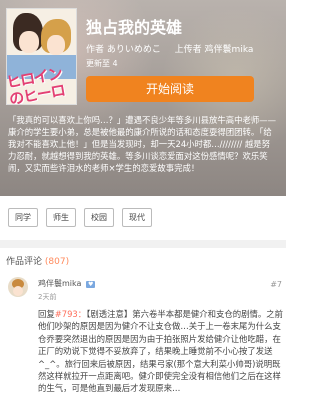 The width and height of the screenshot is (320, 395). Describe the element at coordinates (169, 48) in the screenshot. I see `book-meta: 作者 ありいめめこ 上传者 鸡伴鬟mika` at that location.